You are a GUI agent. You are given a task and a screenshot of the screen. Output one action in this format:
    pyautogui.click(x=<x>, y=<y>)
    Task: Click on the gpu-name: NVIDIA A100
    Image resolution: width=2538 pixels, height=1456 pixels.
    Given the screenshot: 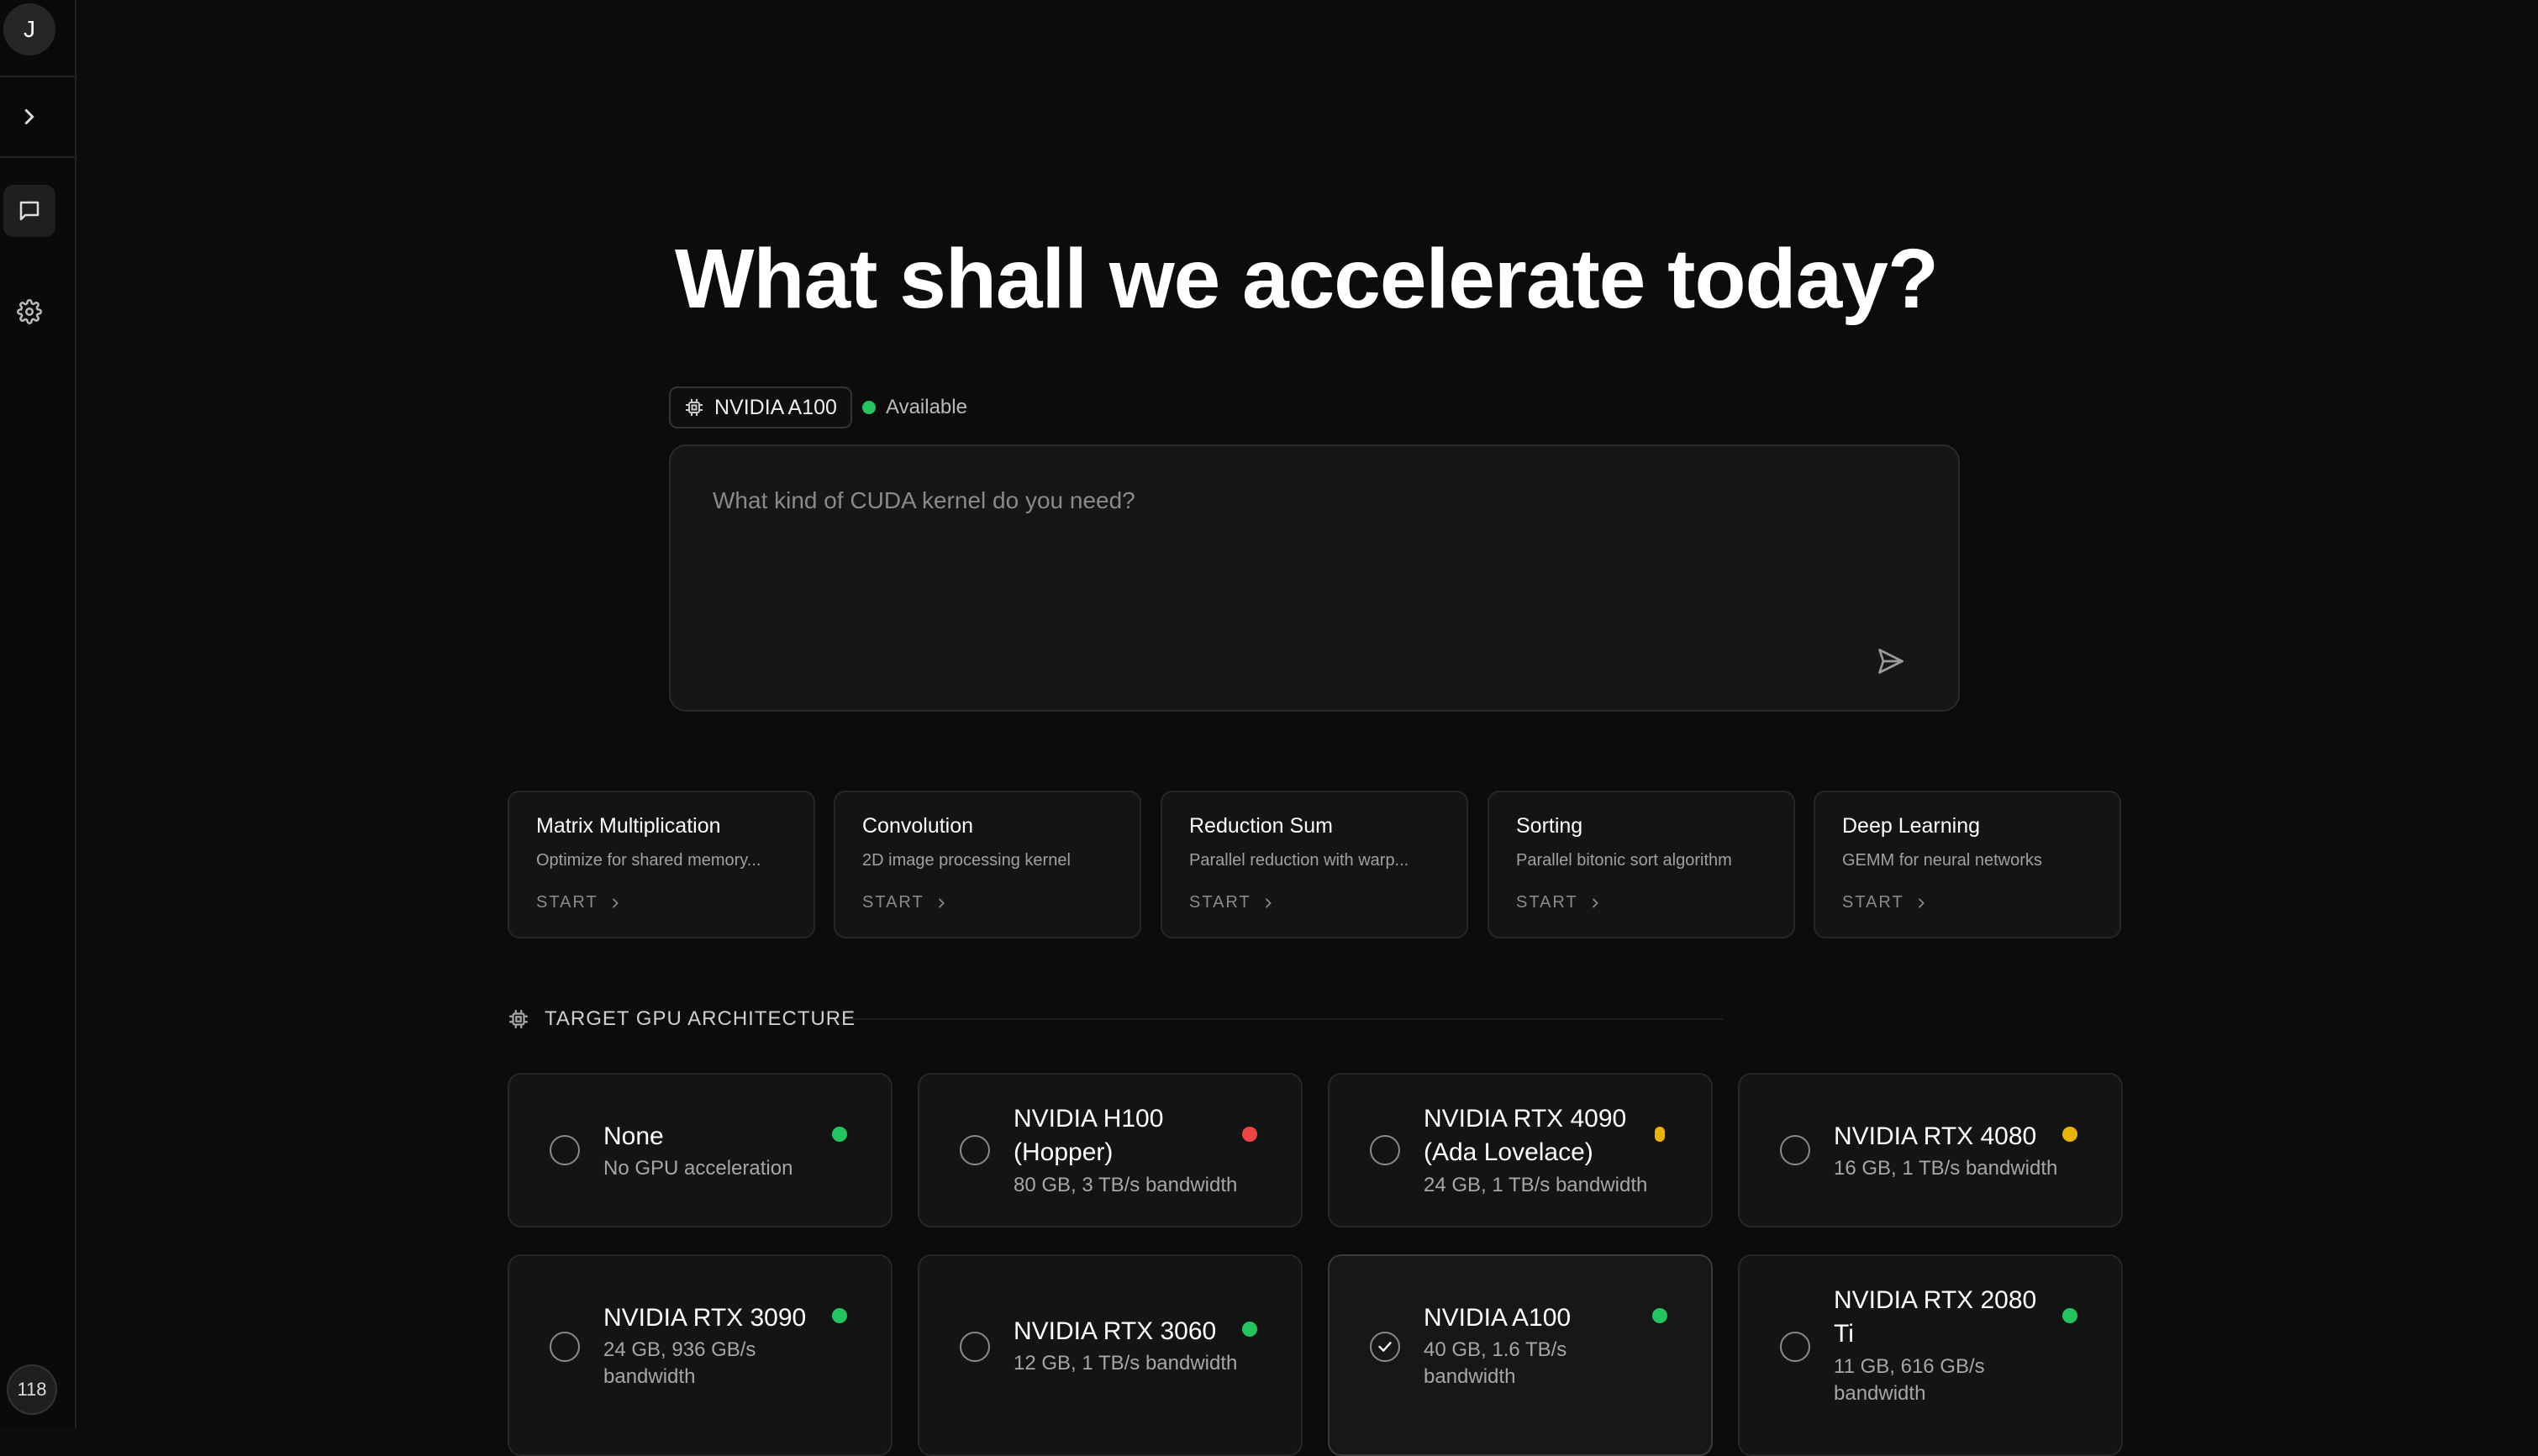 What is the action you would take?
    pyautogui.click(x=1498, y=1318)
    